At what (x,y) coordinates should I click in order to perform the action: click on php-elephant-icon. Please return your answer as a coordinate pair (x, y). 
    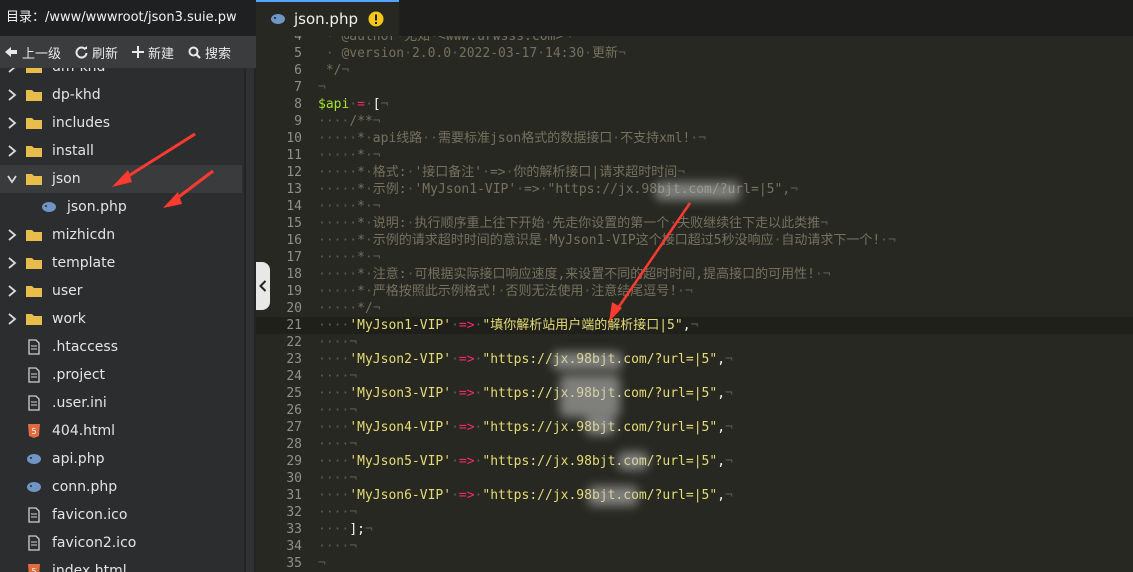
    Looking at the image, I should click on (278, 19).